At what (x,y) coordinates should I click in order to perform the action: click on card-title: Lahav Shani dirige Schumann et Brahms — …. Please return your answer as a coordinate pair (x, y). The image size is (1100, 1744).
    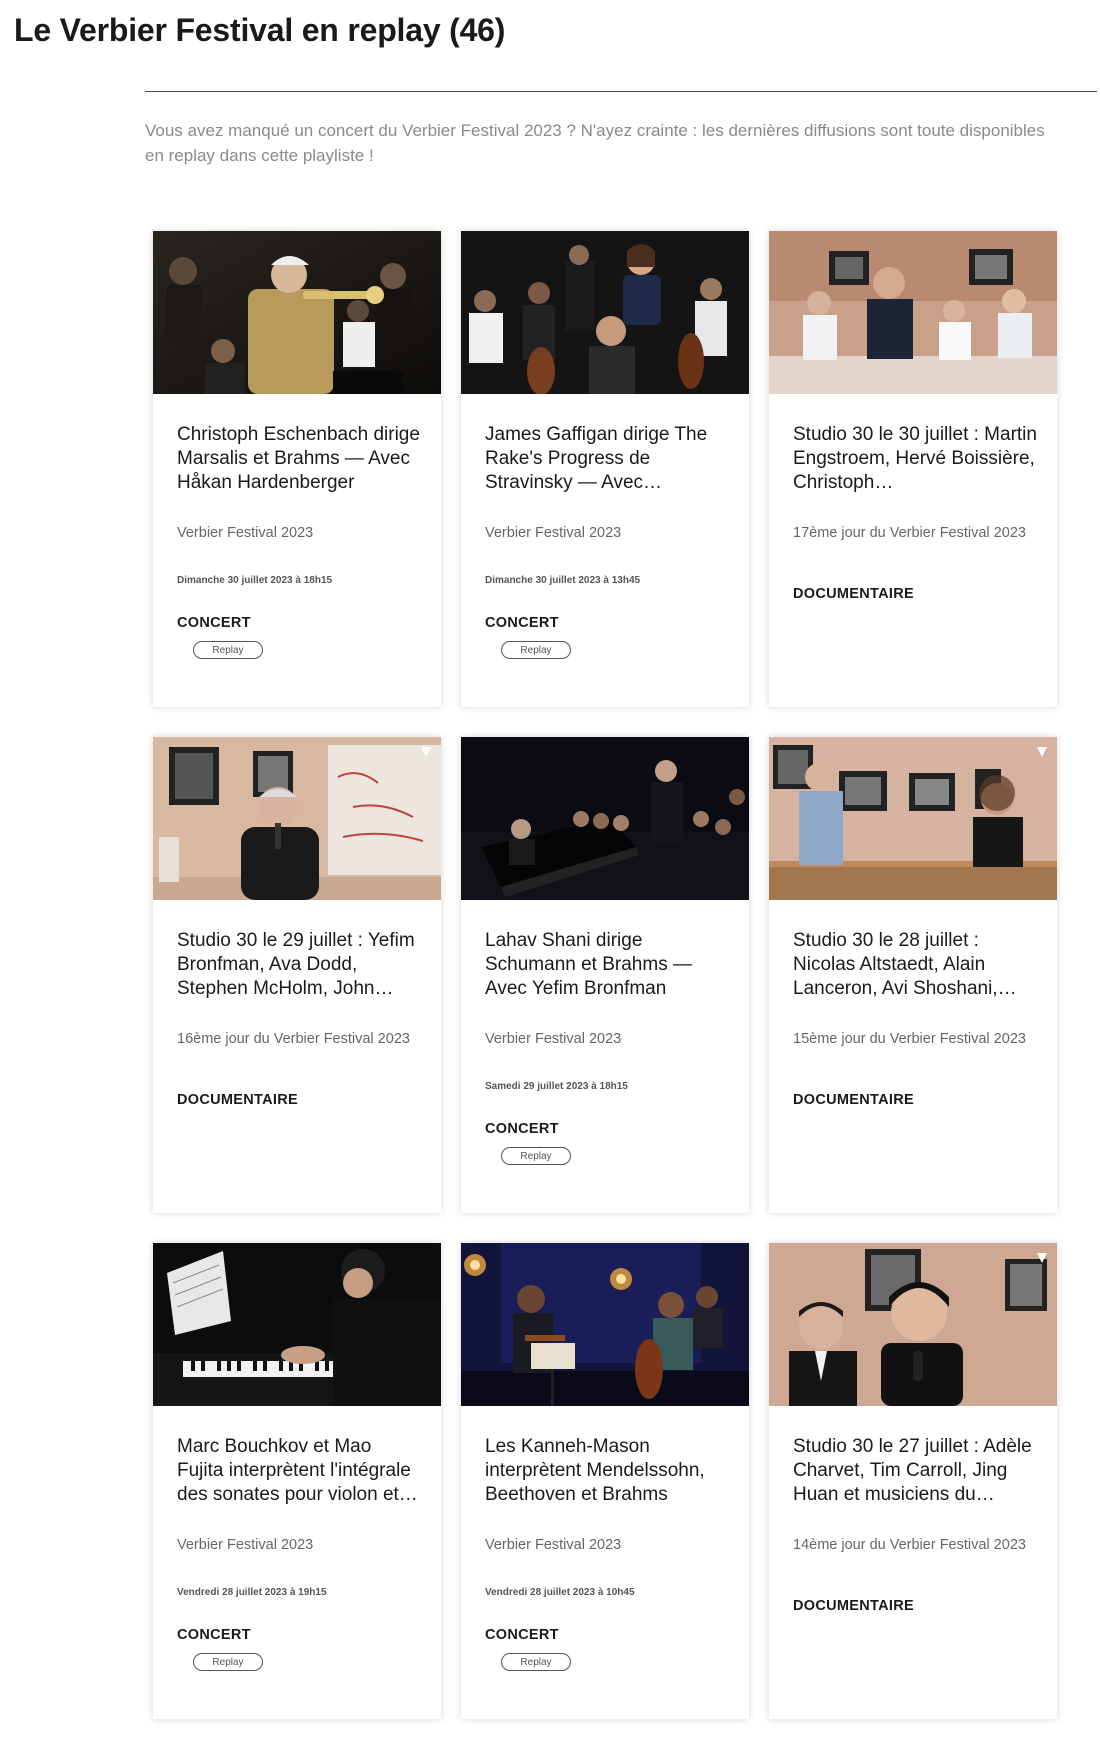
    Looking at the image, I should click on (607, 965).